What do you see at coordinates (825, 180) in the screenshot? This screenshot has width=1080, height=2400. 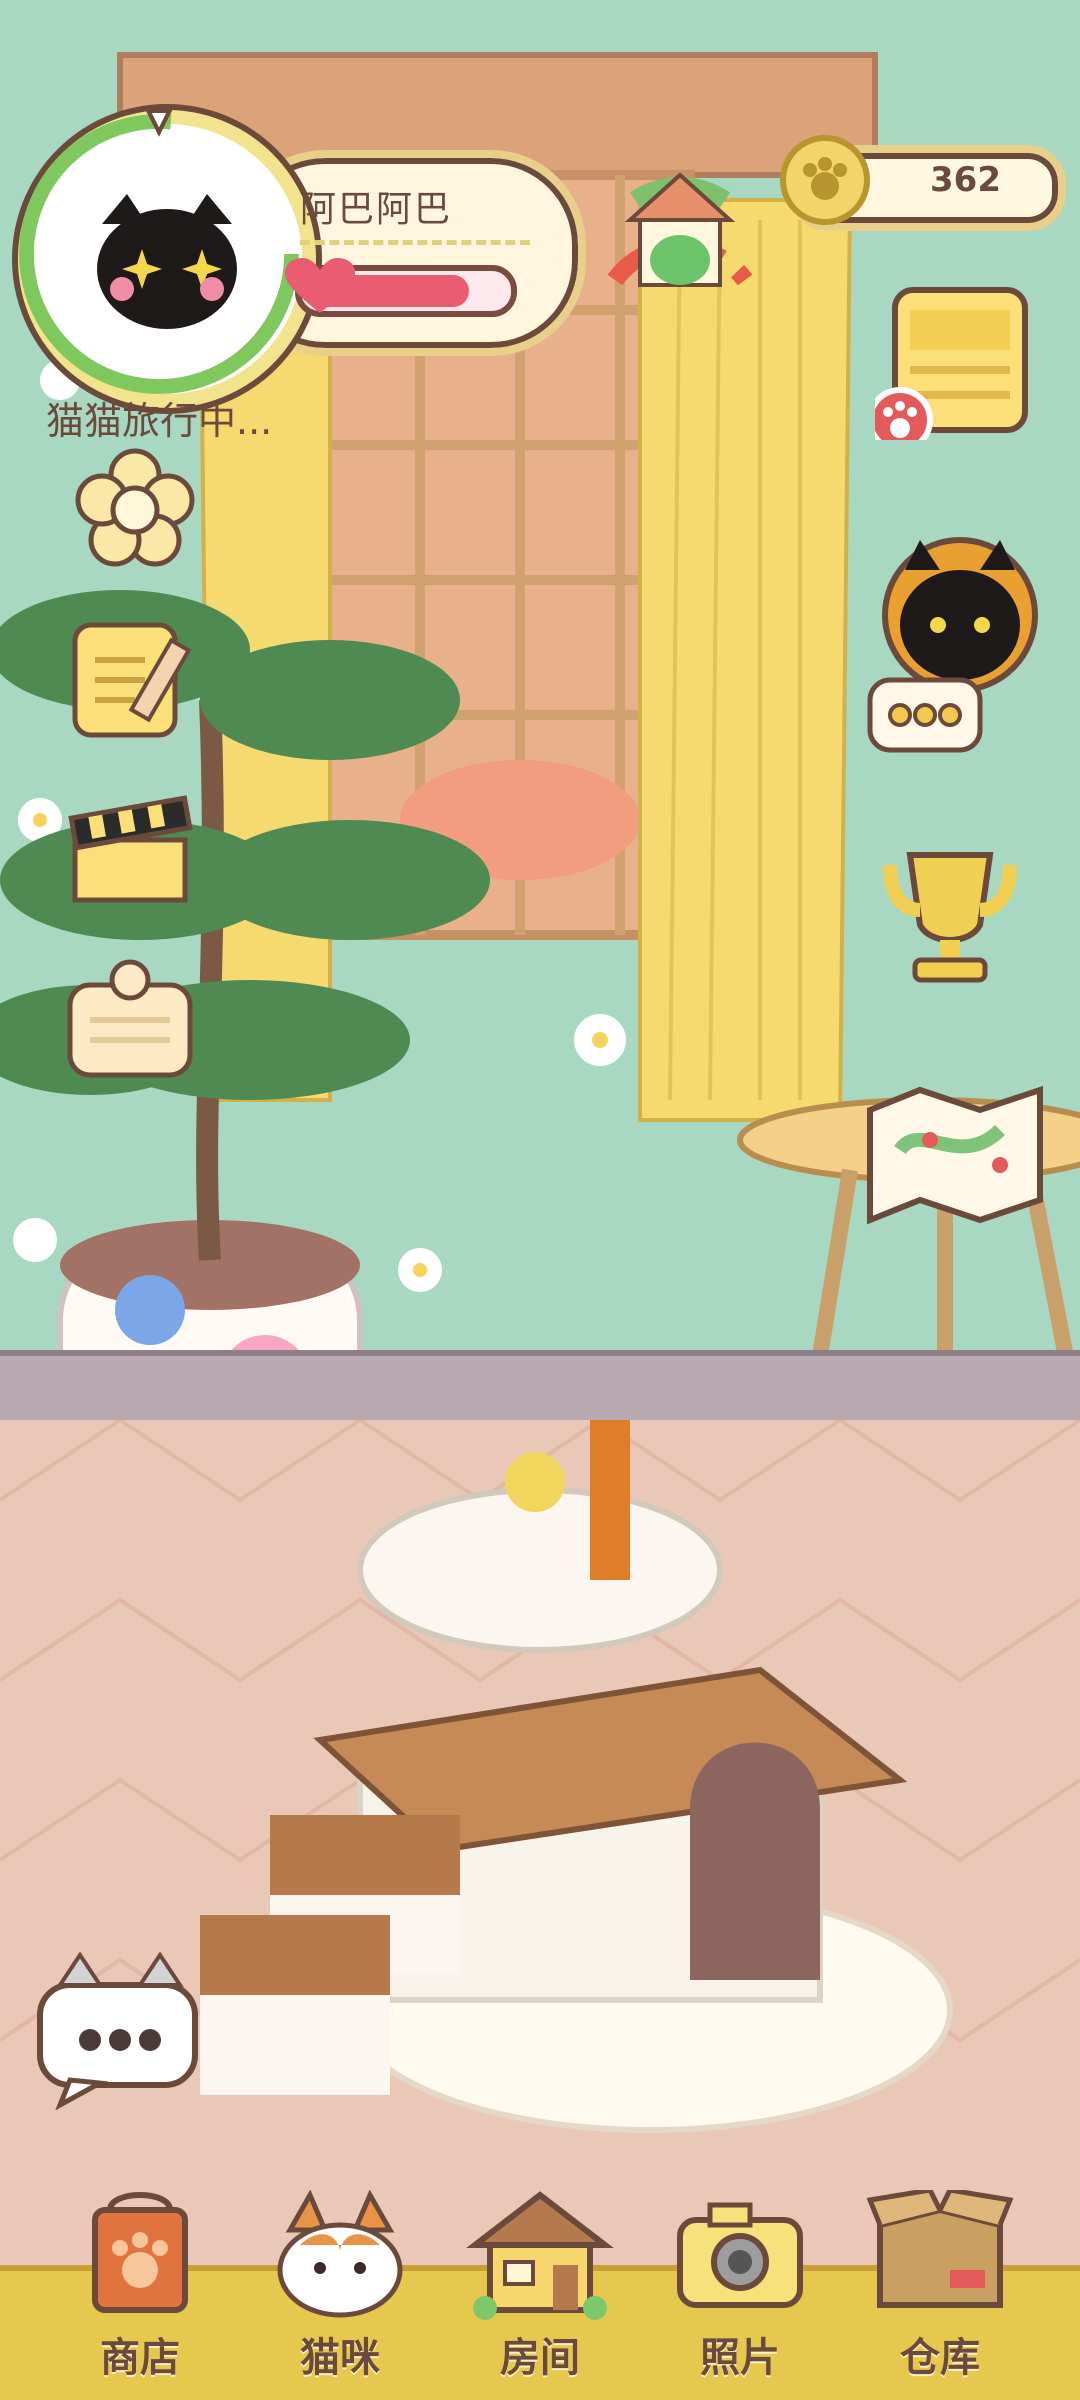 I see `paw-coin-icon` at bounding box center [825, 180].